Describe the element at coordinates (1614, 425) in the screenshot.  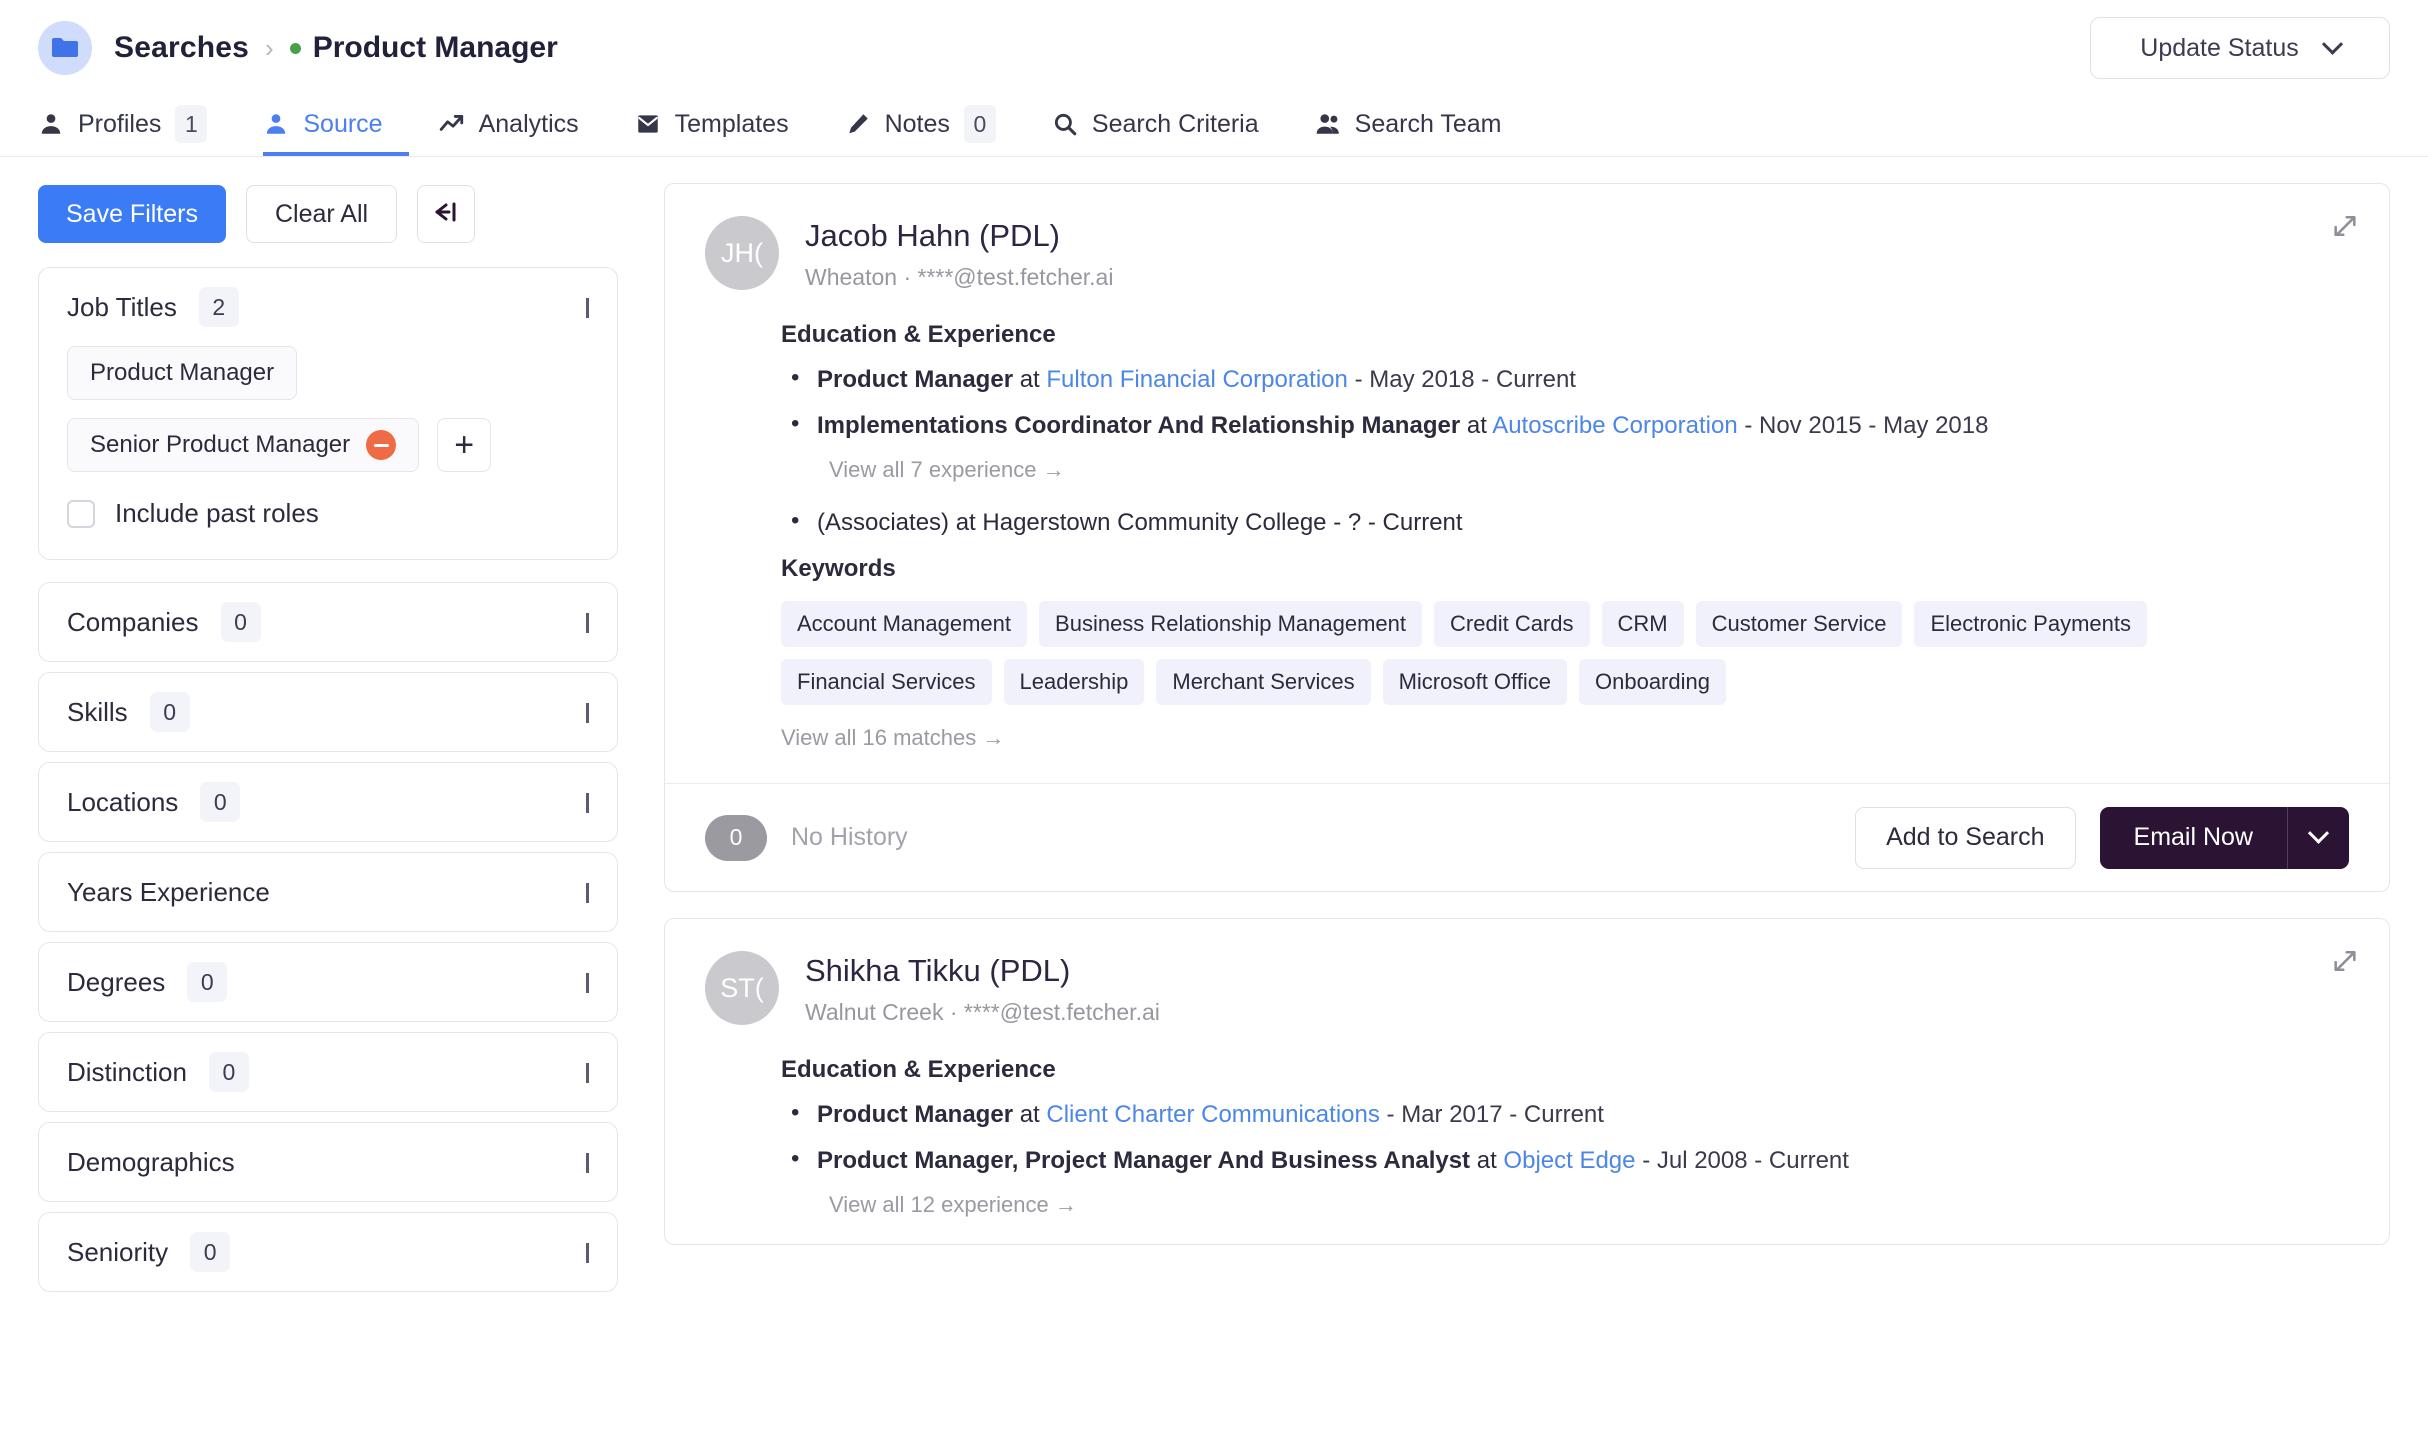
I see `experience-company-link: Autoscribe Corporation` at that location.